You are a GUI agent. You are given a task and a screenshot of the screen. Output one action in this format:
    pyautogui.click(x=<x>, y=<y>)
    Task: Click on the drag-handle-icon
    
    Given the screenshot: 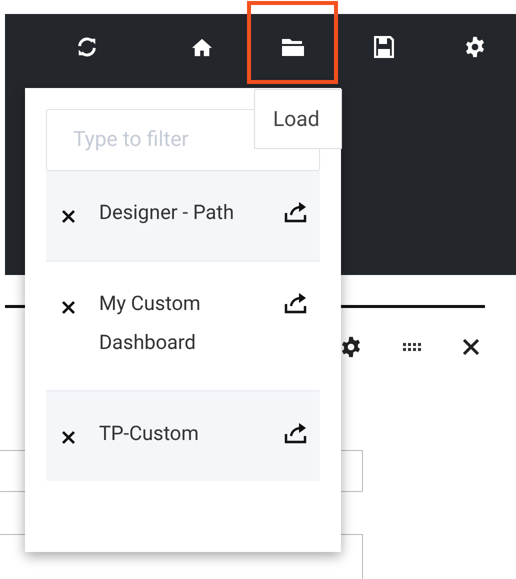 What is the action you would take?
    pyautogui.click(x=412, y=347)
    